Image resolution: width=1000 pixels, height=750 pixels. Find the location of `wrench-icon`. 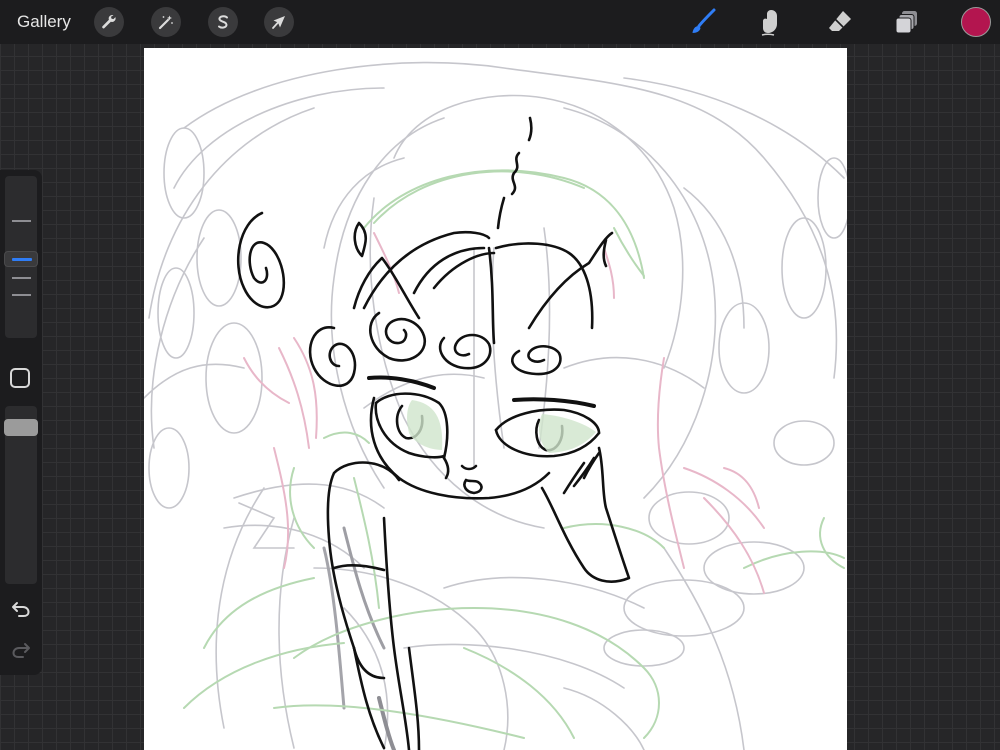

wrench-icon is located at coordinates (109, 21).